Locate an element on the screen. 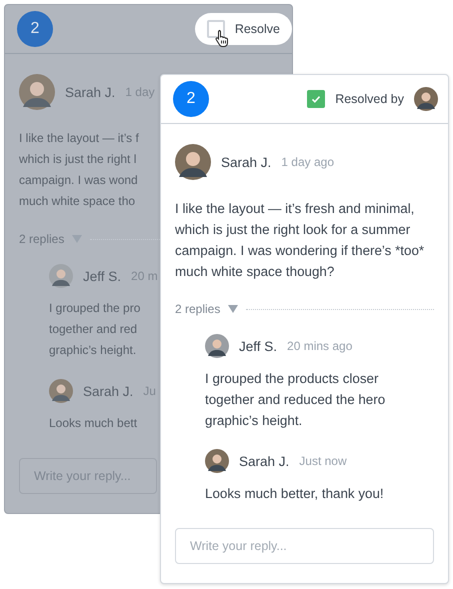  reply-text: Looks much bett is located at coordinates (93, 423).